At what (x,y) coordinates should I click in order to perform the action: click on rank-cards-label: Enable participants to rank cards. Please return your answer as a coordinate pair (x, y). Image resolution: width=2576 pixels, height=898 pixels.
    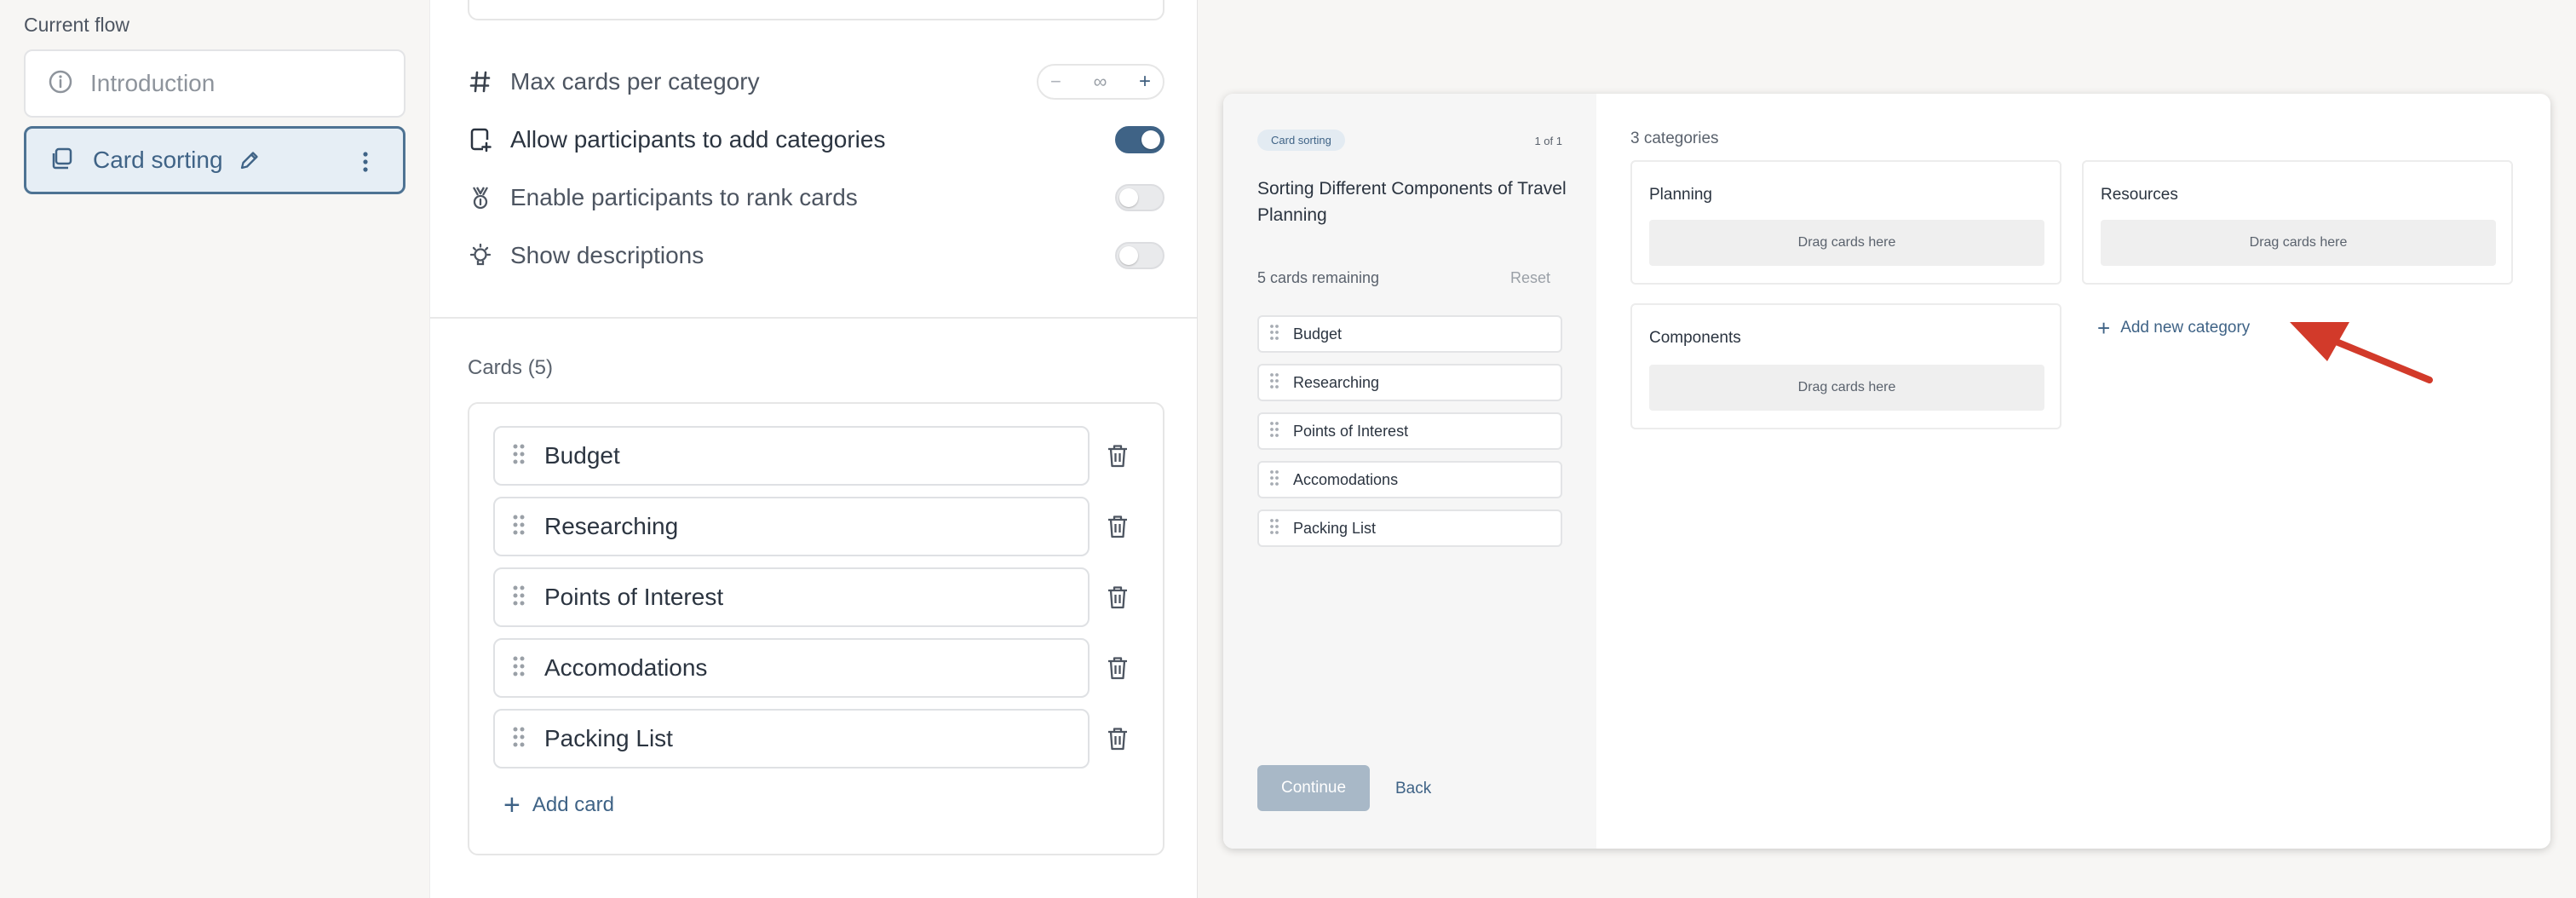
    Looking at the image, I should click on (684, 197).